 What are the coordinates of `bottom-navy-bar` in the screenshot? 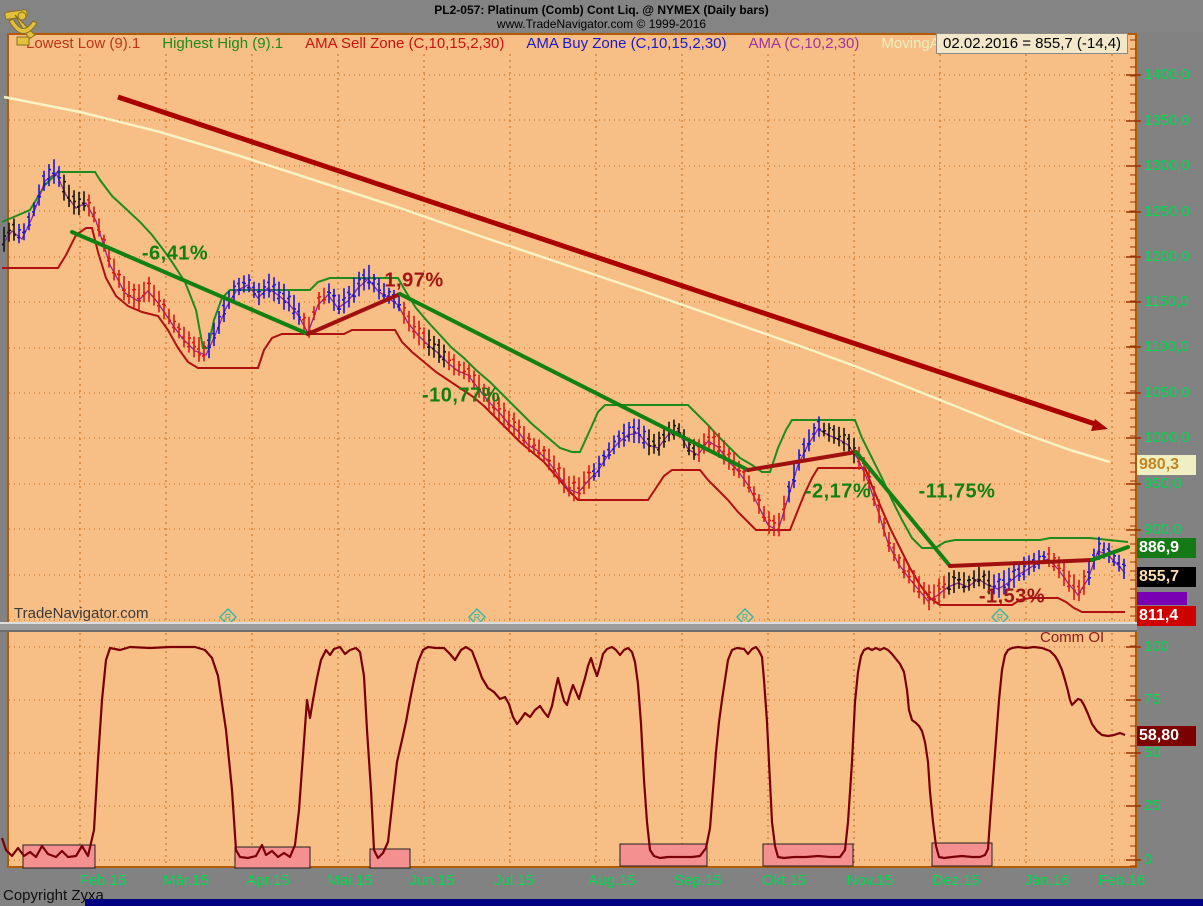 It's located at (644, 902).